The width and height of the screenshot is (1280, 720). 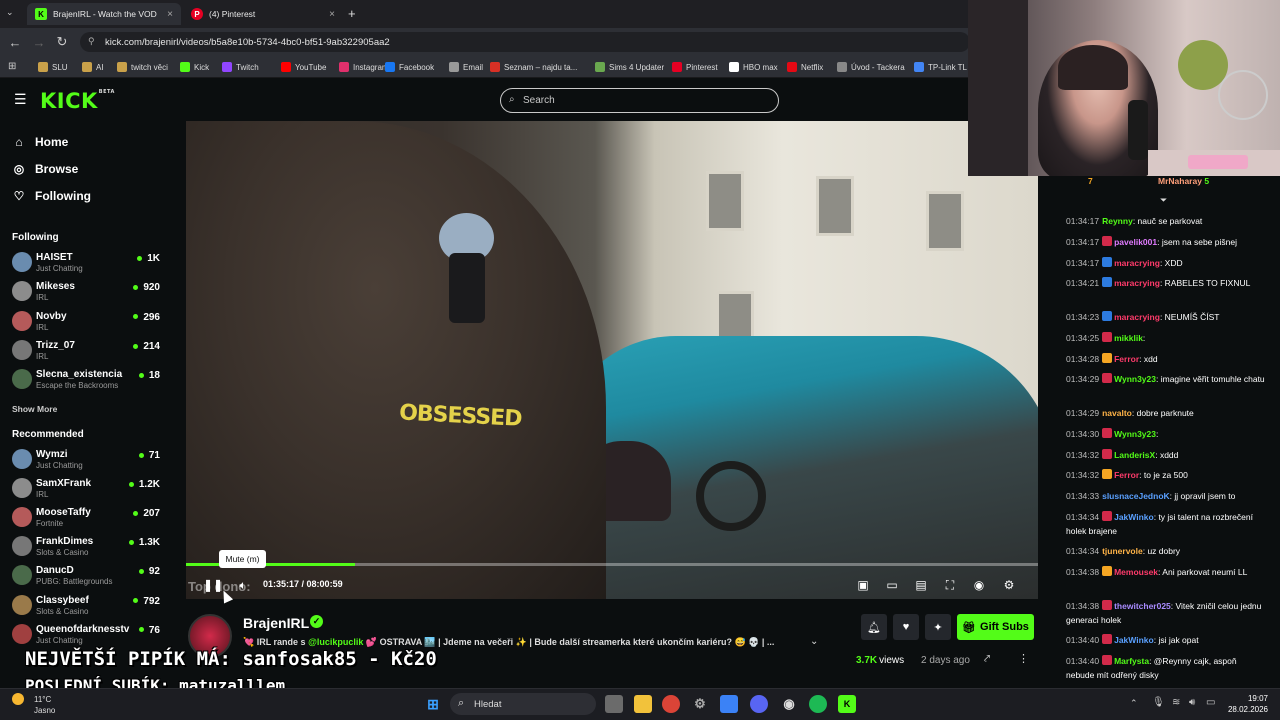 I want to click on sidebar-channel: Mikeses IRL 920, so click(x=86, y=293).